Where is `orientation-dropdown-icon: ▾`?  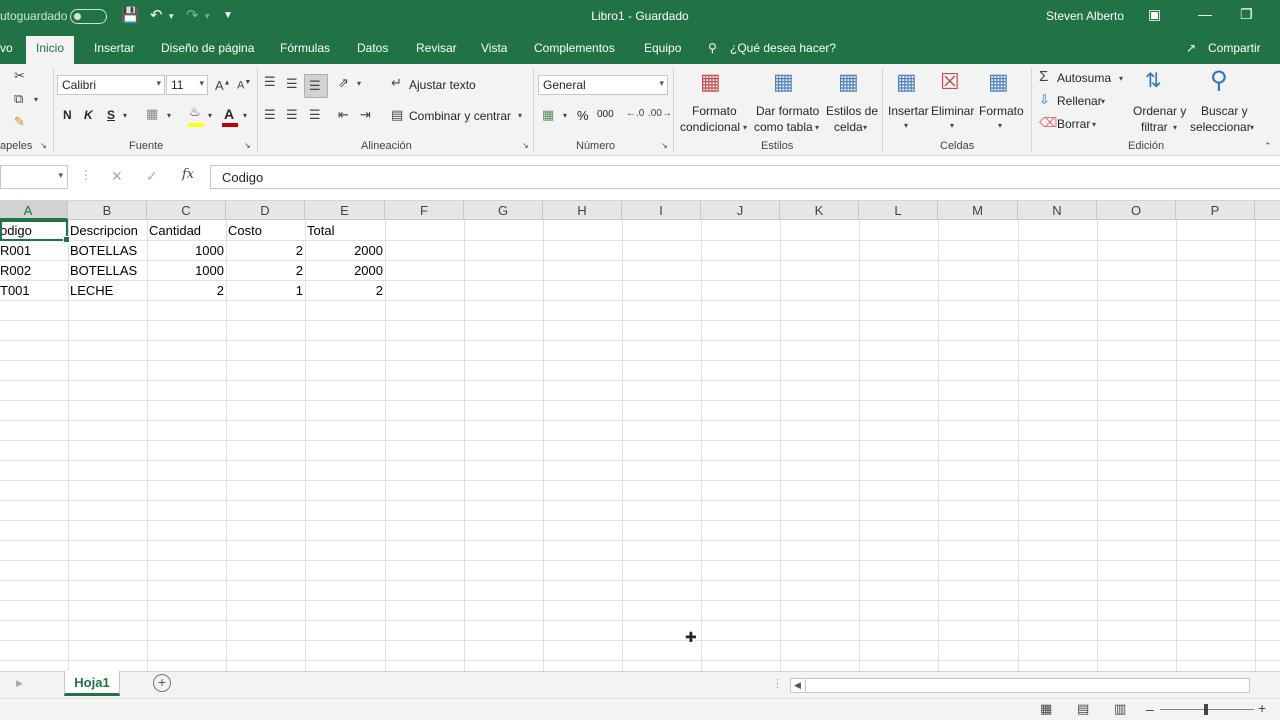 orientation-dropdown-icon: ▾ is located at coordinates (359, 83).